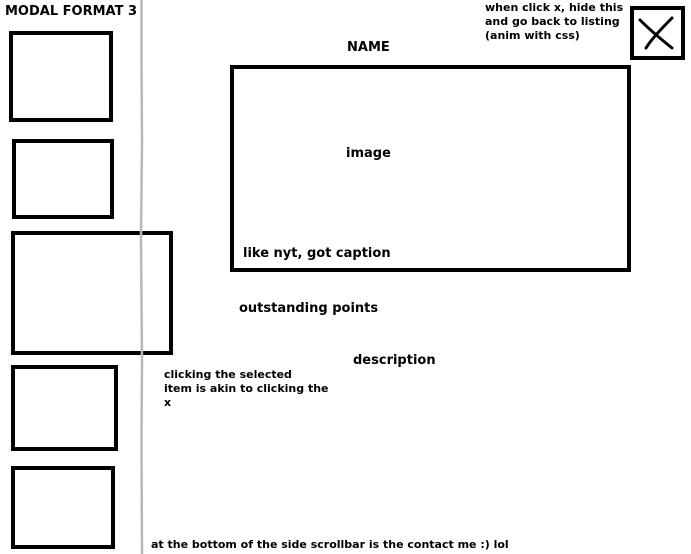 This screenshot has height=554, width=691. I want to click on close-note-line: (anim with css), so click(532, 35).